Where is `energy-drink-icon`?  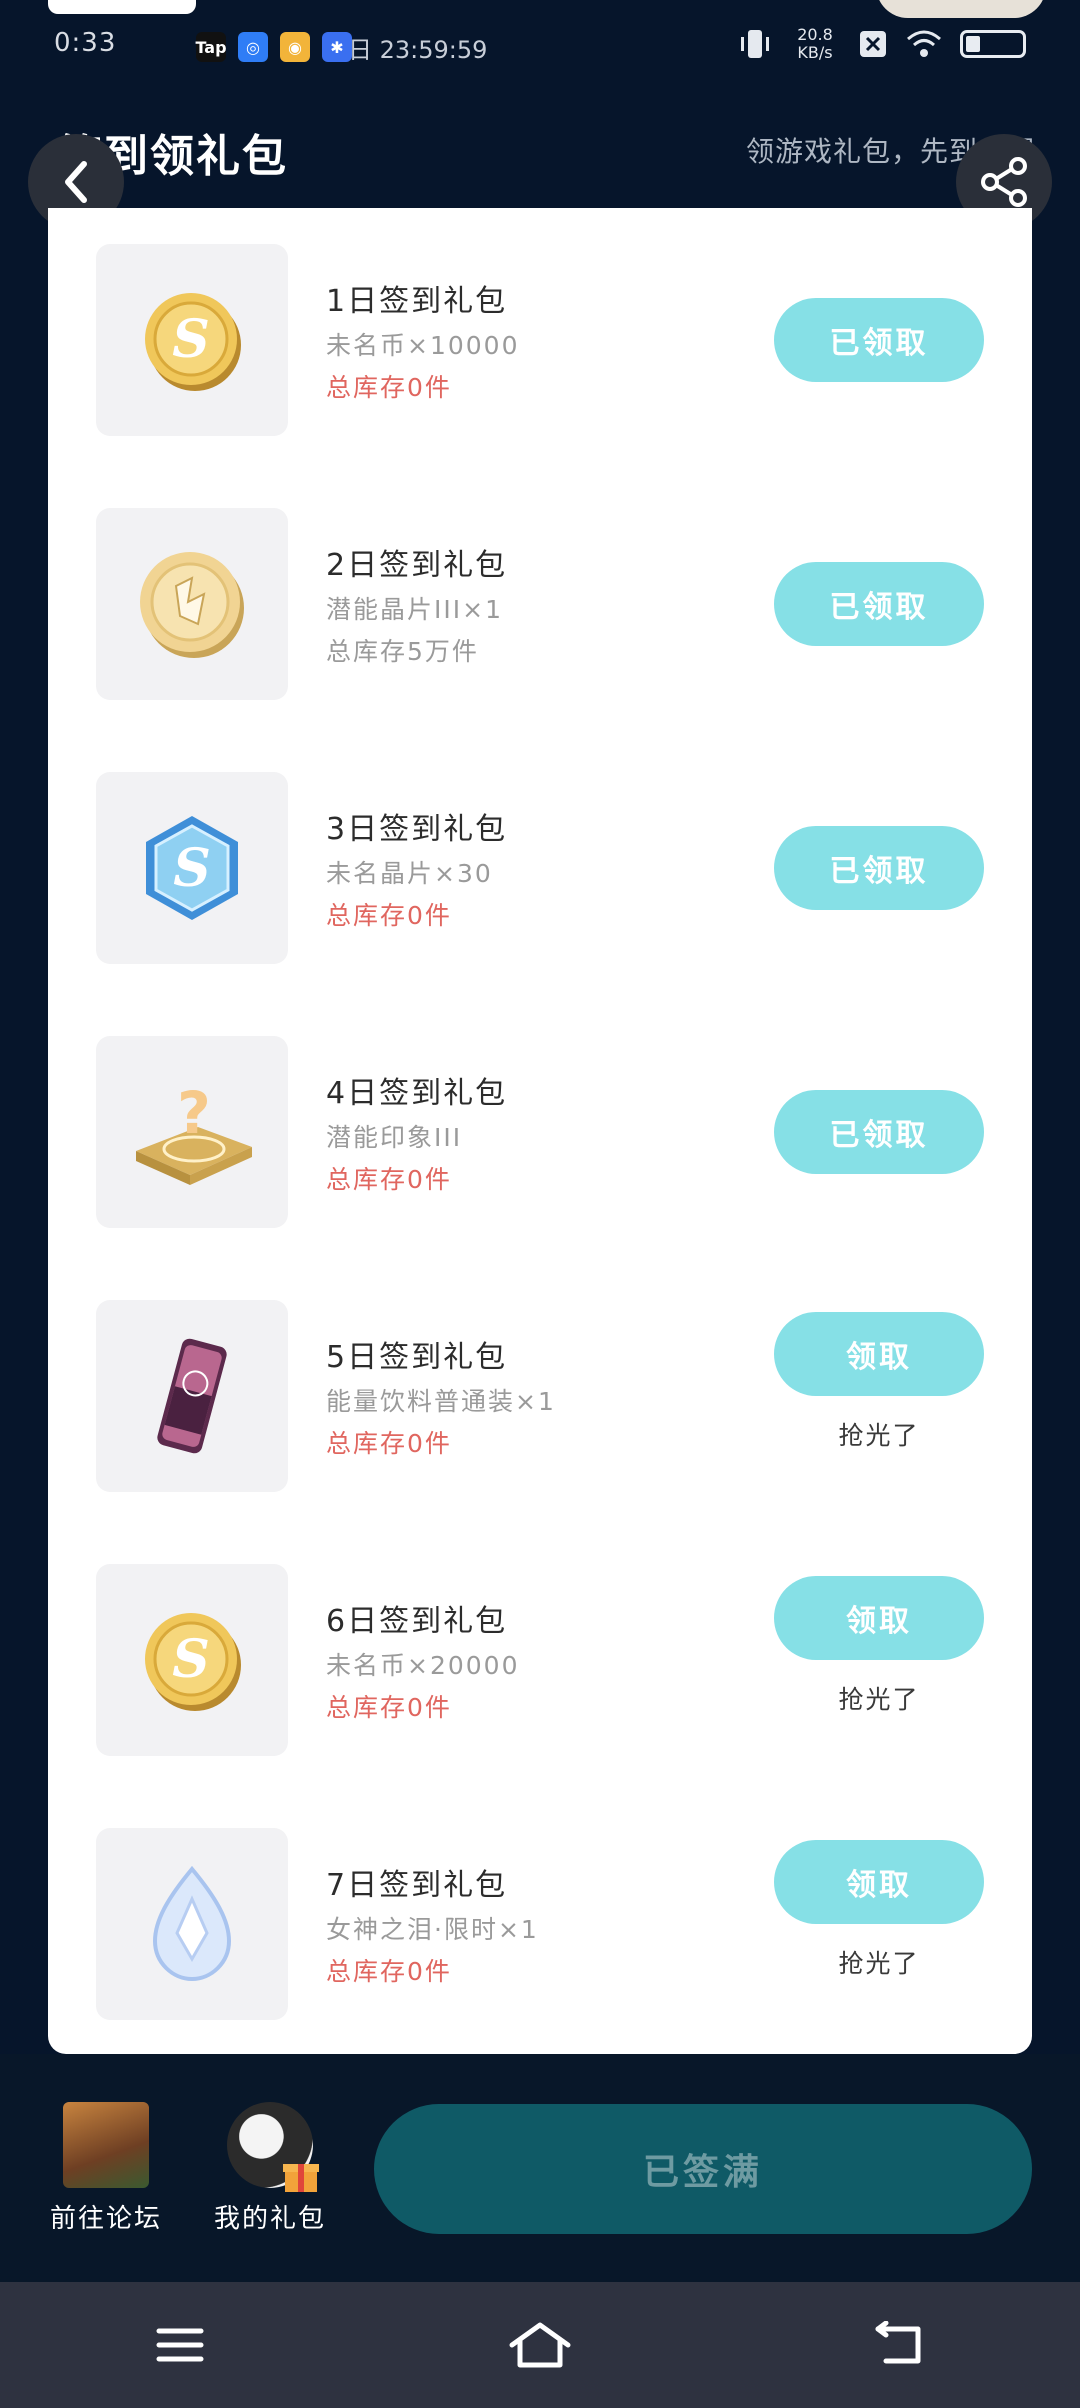
energy-drink-icon is located at coordinates (192, 1396).